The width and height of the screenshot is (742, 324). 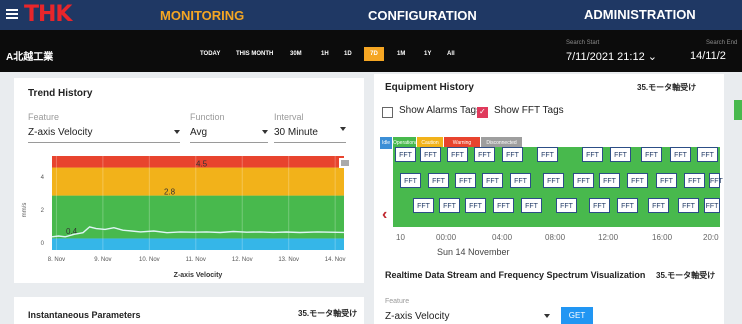 What do you see at coordinates (386, 143) in the screenshot?
I see `legend-idle: Idle` at bounding box center [386, 143].